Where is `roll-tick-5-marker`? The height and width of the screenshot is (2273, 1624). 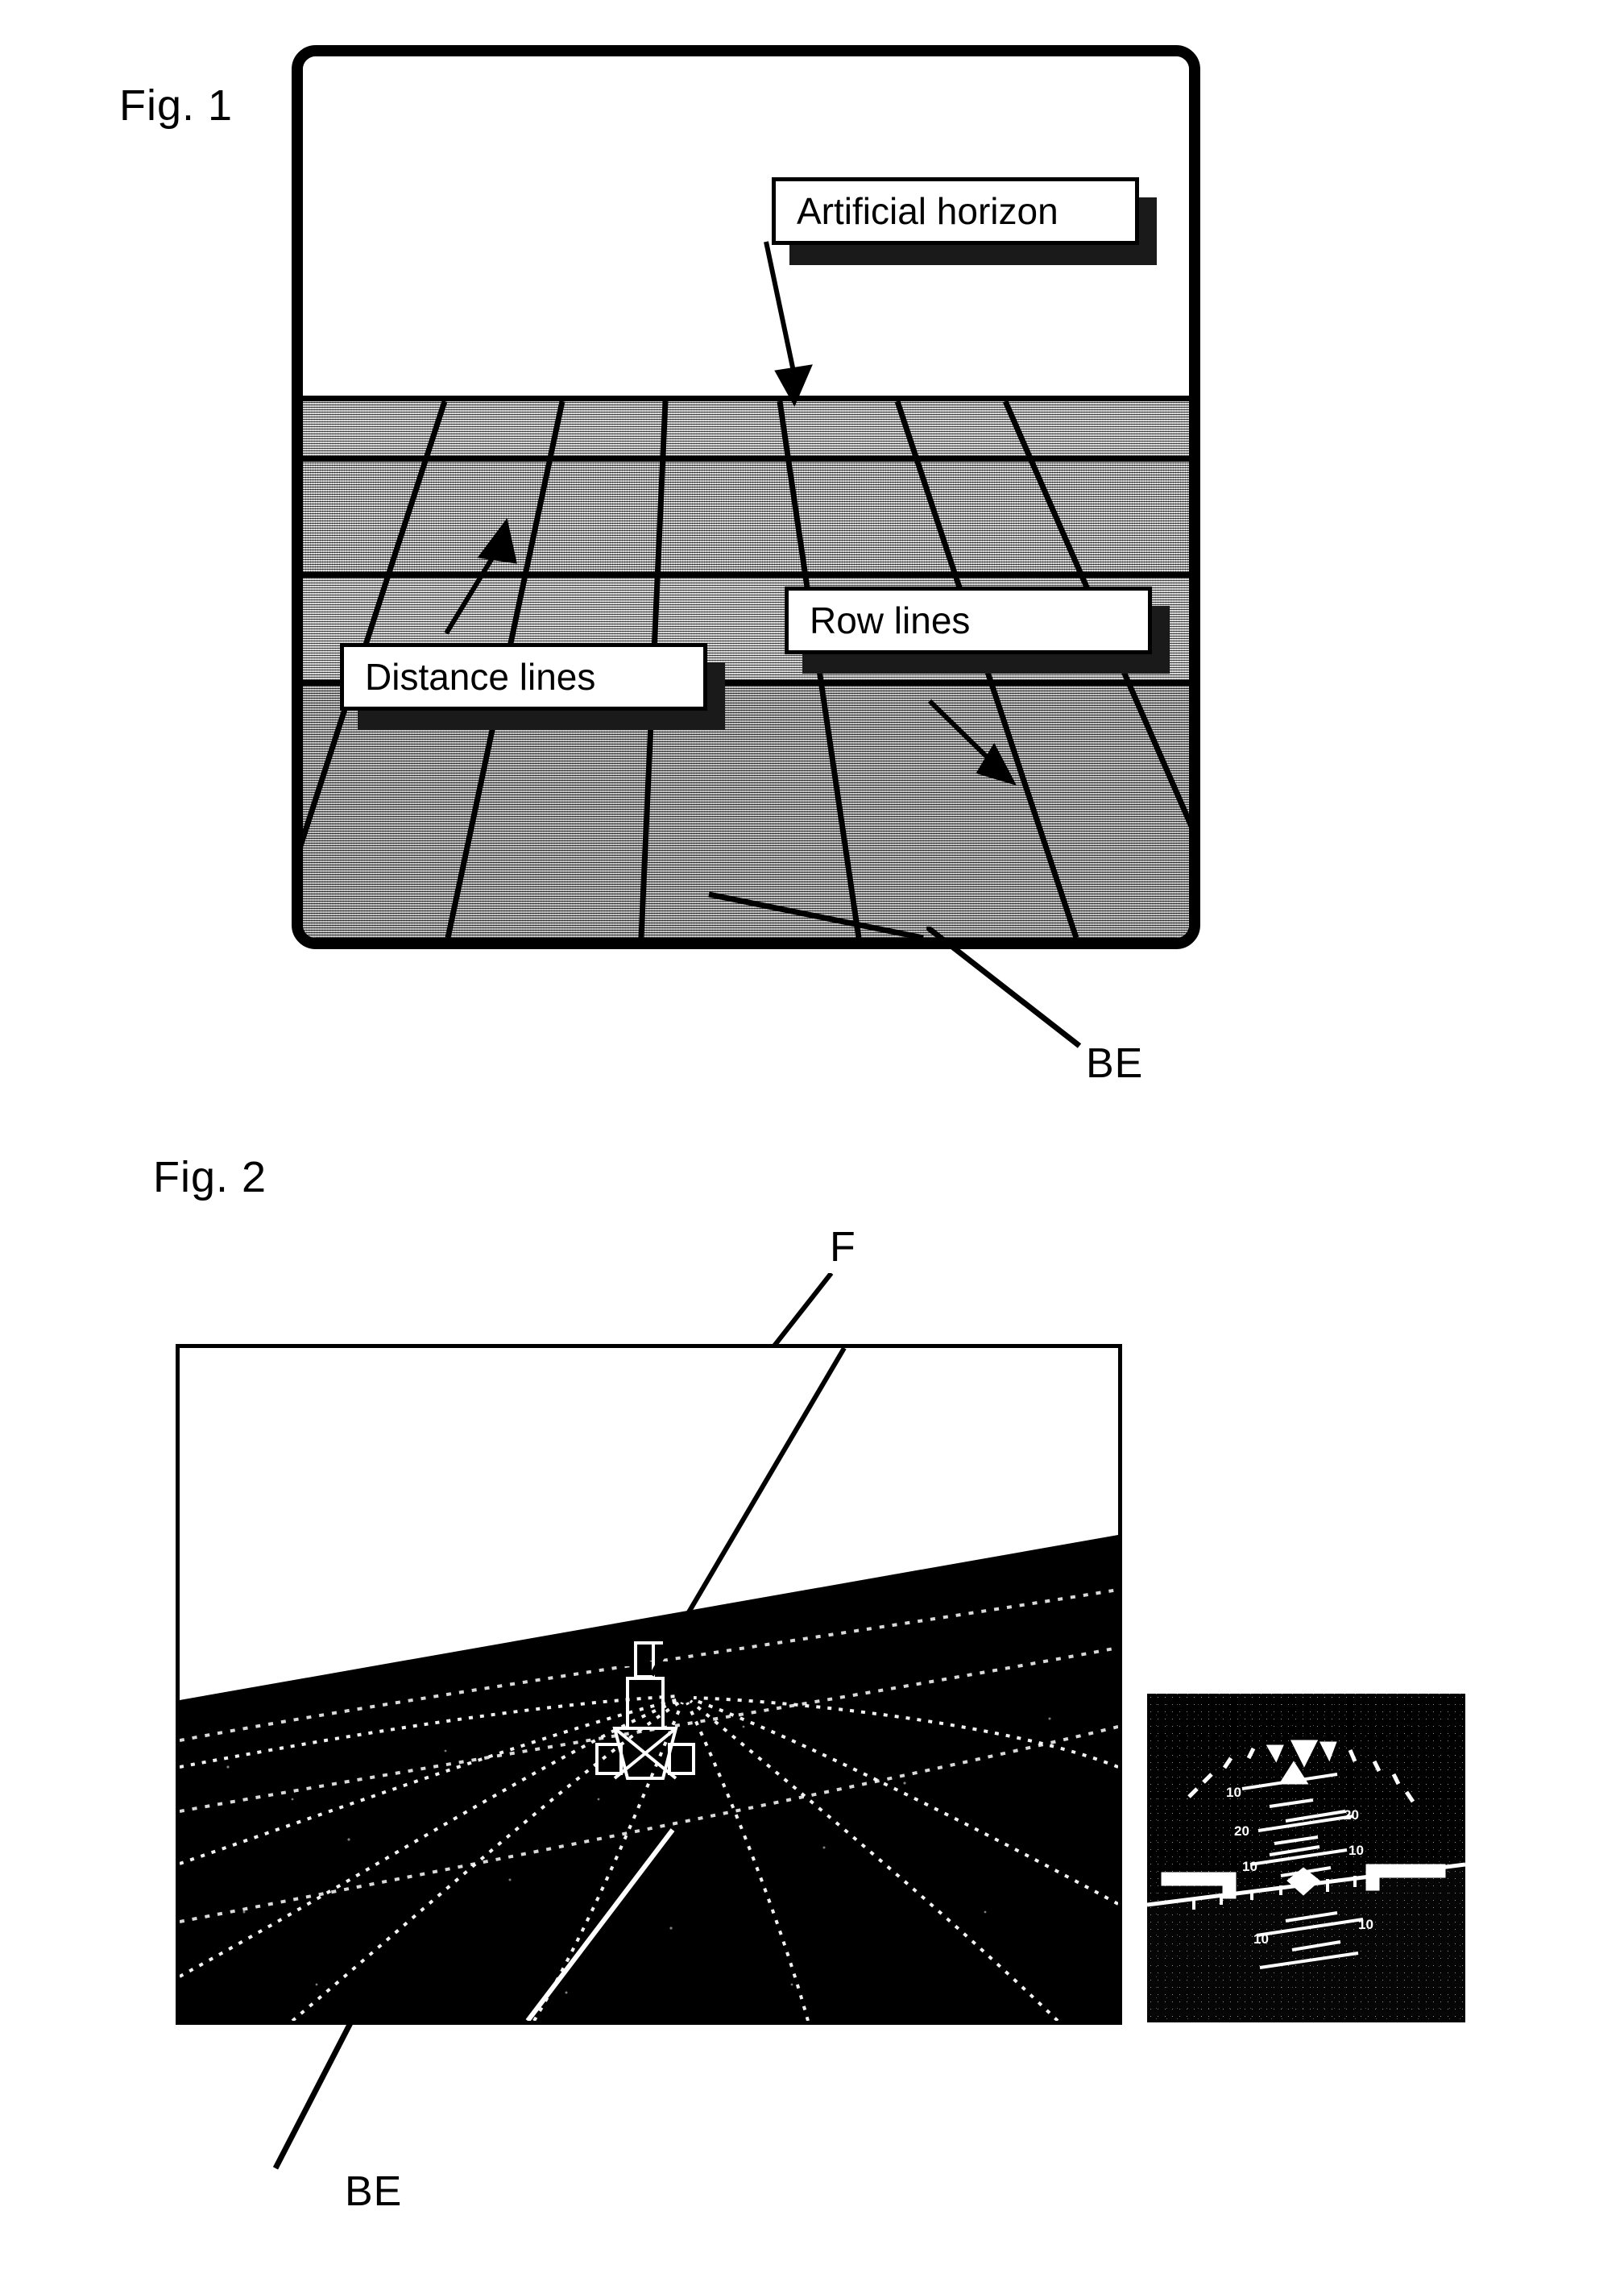
roll-tick-5-marker is located at coordinates (1275, 1753).